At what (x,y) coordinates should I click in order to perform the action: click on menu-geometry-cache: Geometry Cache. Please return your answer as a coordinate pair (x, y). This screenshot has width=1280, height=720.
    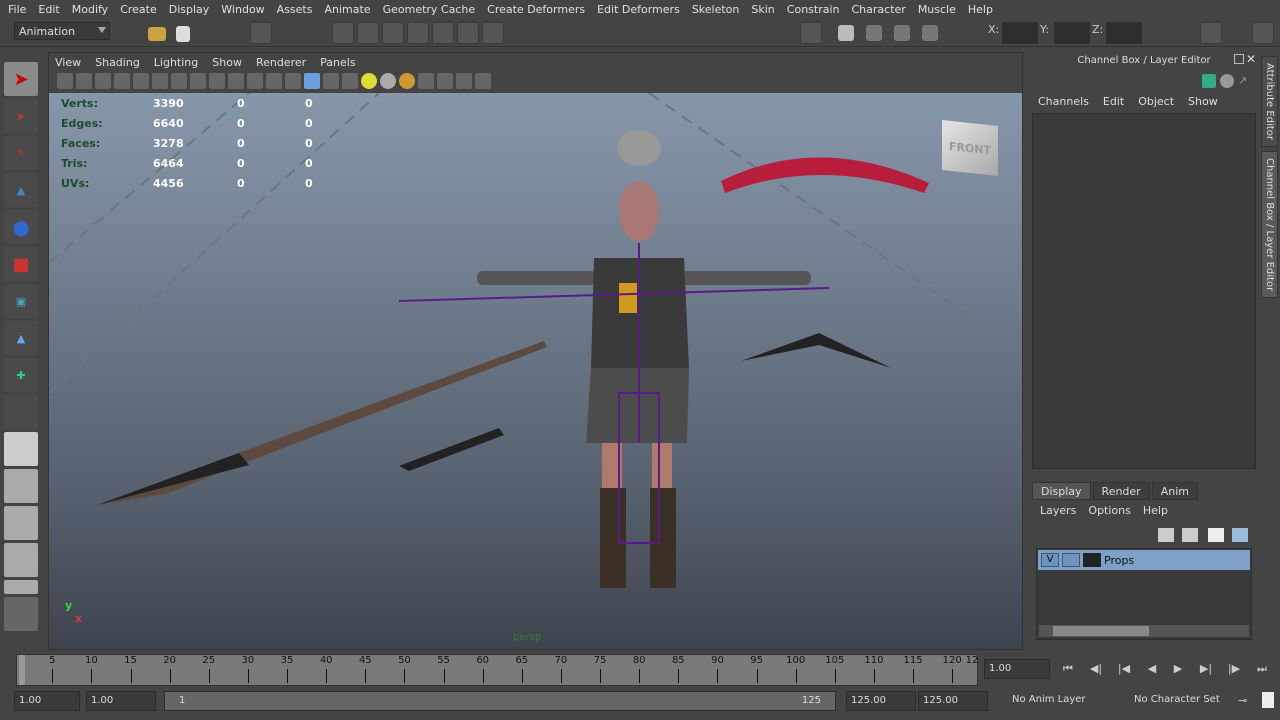
    Looking at the image, I should click on (429, 9).